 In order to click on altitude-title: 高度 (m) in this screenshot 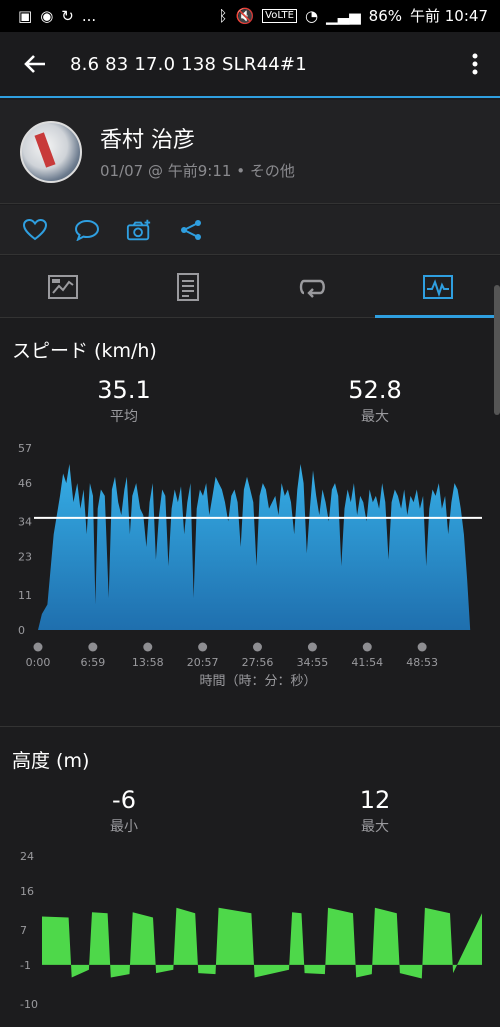, I will do `click(51, 761)`.